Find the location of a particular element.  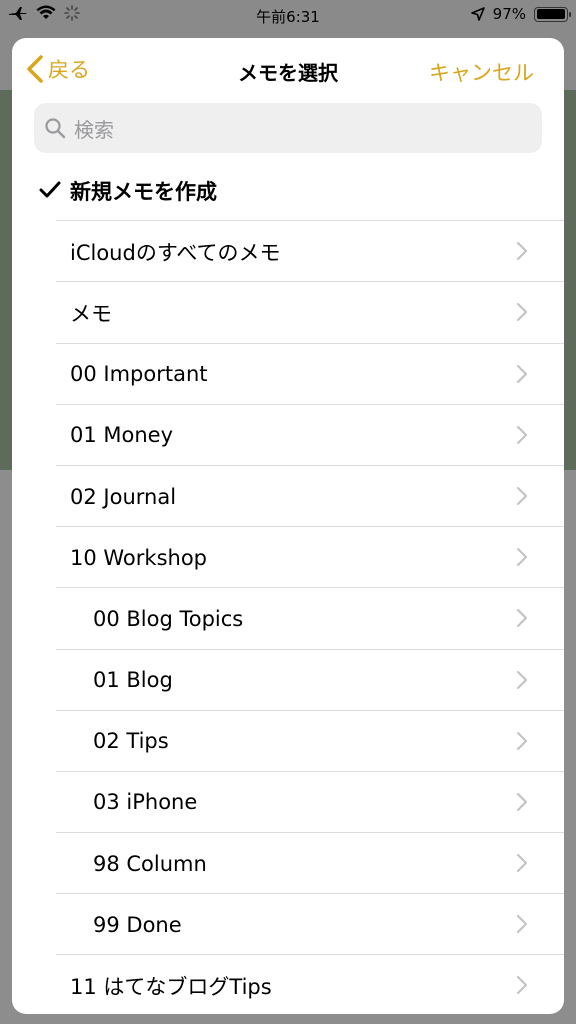

folder-row: メモ is located at coordinates (288, 313).